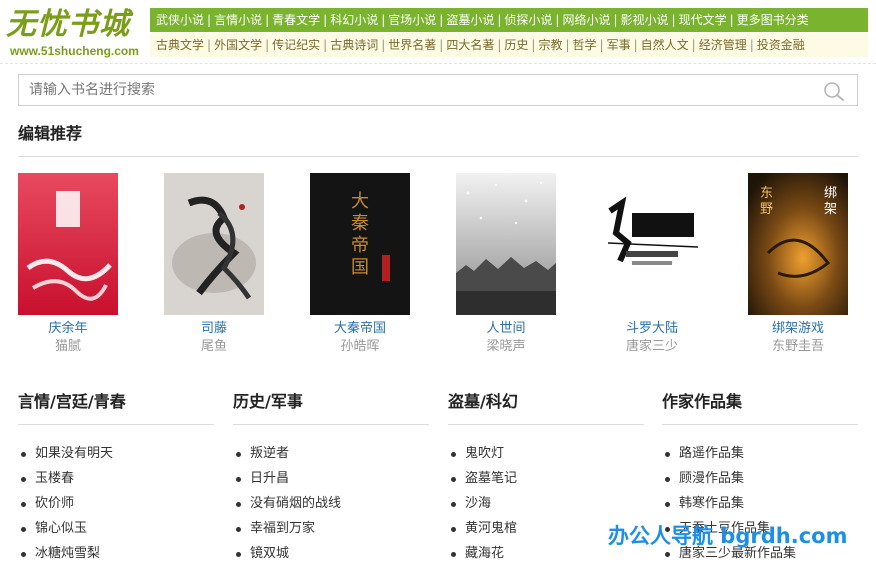  I want to click on nav-link-secondary: 军事, so click(619, 45).